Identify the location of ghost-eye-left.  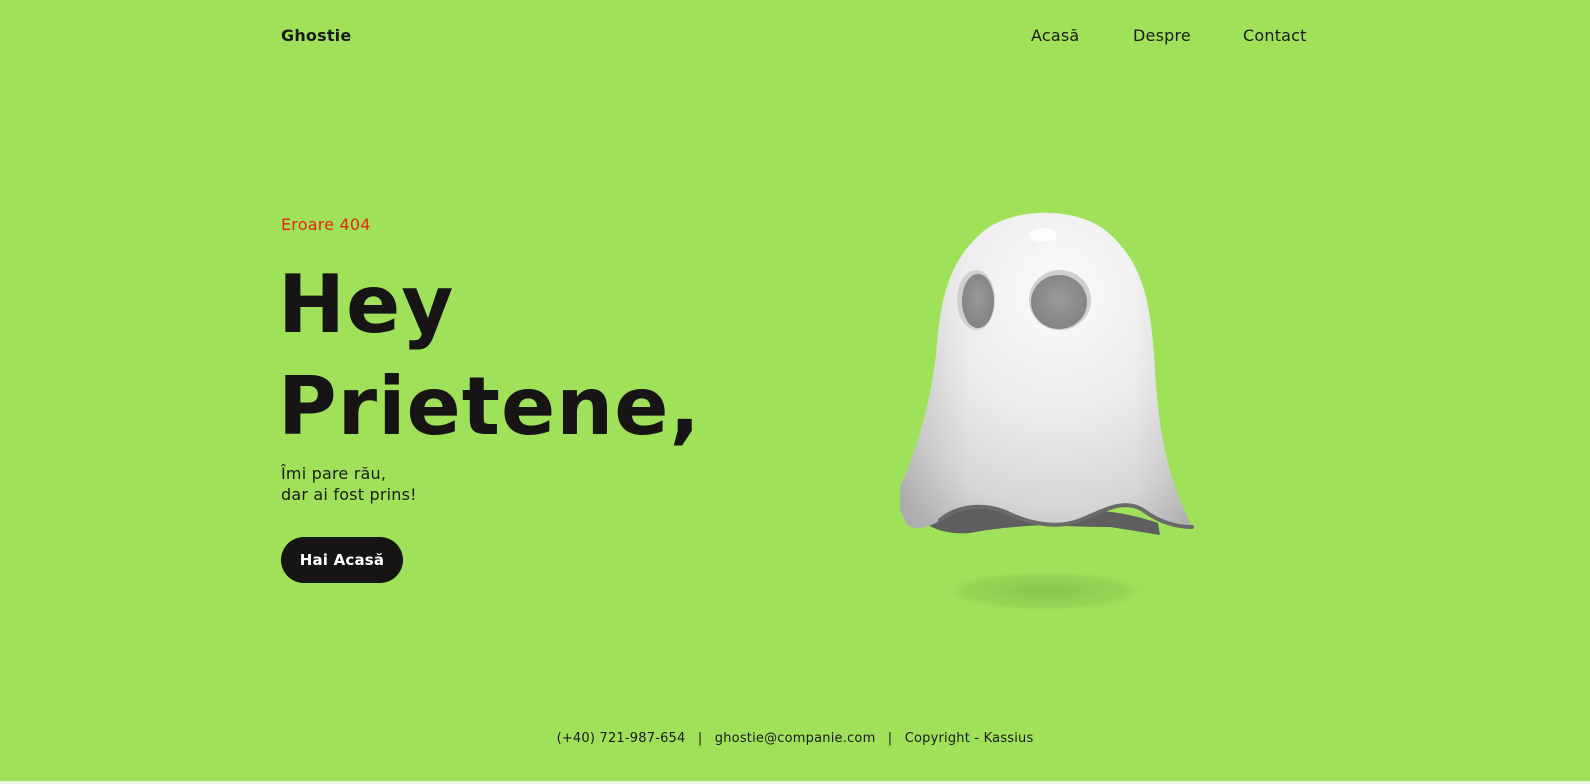
(978, 301).